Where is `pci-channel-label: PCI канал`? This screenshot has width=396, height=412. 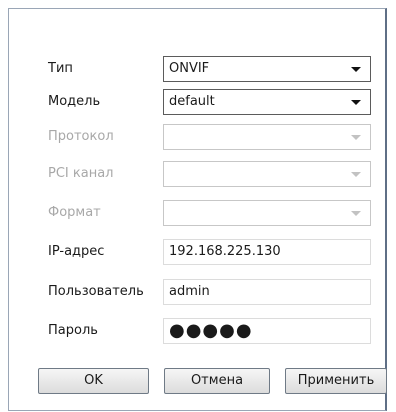
pci-channel-label: PCI канал is located at coordinates (81, 173).